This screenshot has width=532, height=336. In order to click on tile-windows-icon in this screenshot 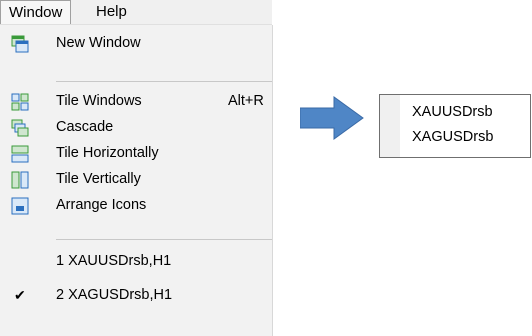, I will do `click(20, 102)`.